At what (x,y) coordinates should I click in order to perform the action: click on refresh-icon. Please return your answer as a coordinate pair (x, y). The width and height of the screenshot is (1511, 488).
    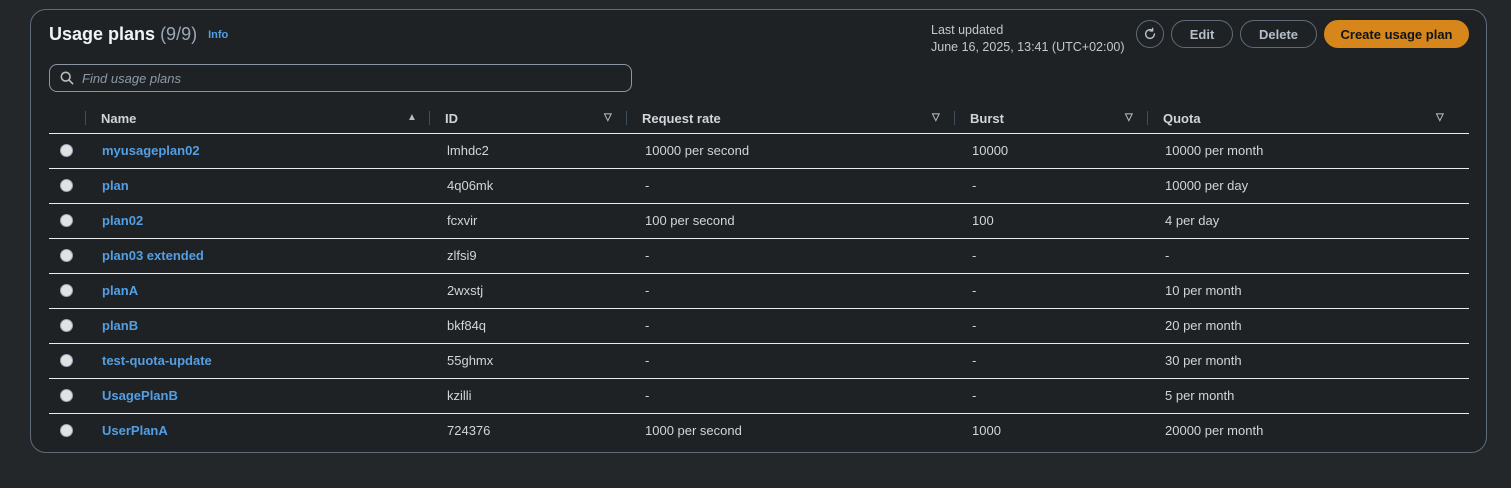
    Looking at the image, I should click on (1150, 33).